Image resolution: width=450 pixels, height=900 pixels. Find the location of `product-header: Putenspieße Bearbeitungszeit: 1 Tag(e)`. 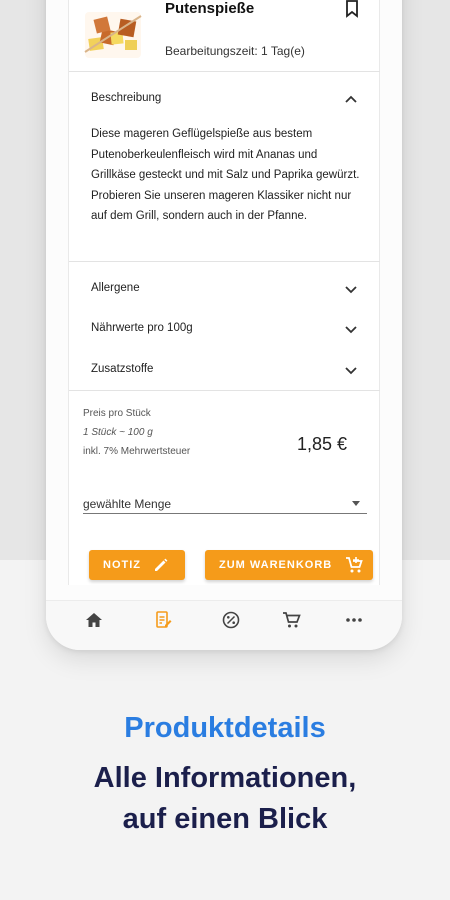

product-header: Putenspieße Bearbeitungszeit: 1 Tag(e) is located at coordinates (224, 35).